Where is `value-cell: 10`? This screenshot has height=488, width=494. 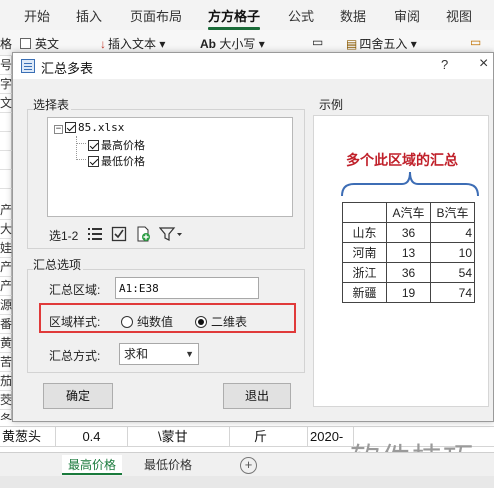 value-cell: 10 is located at coordinates (452, 252).